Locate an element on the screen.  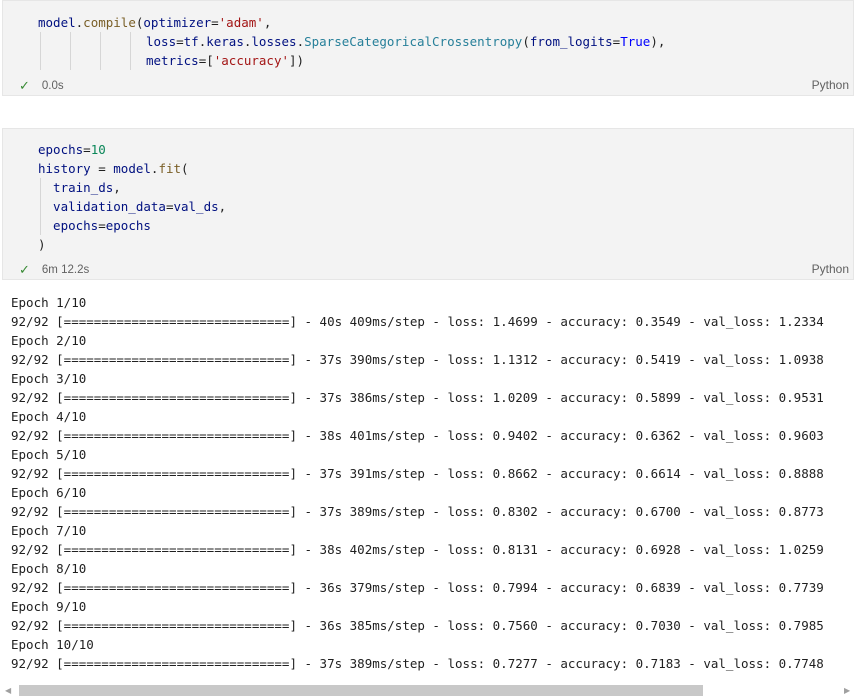
cell-status: ✓ 0.0s is located at coordinates (41, 86).